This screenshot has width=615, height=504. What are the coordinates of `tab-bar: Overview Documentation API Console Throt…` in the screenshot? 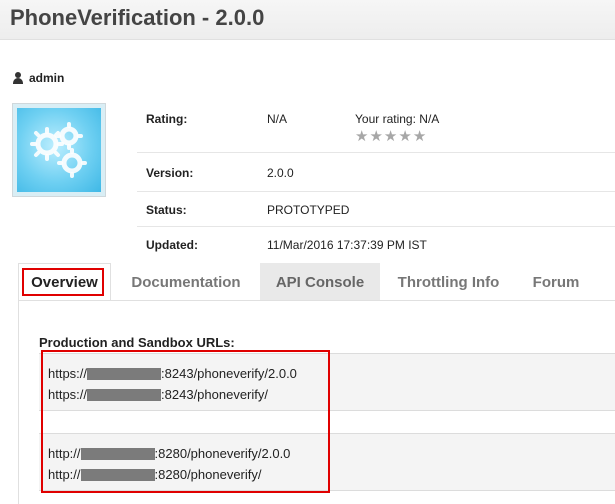 It's located at (316, 282).